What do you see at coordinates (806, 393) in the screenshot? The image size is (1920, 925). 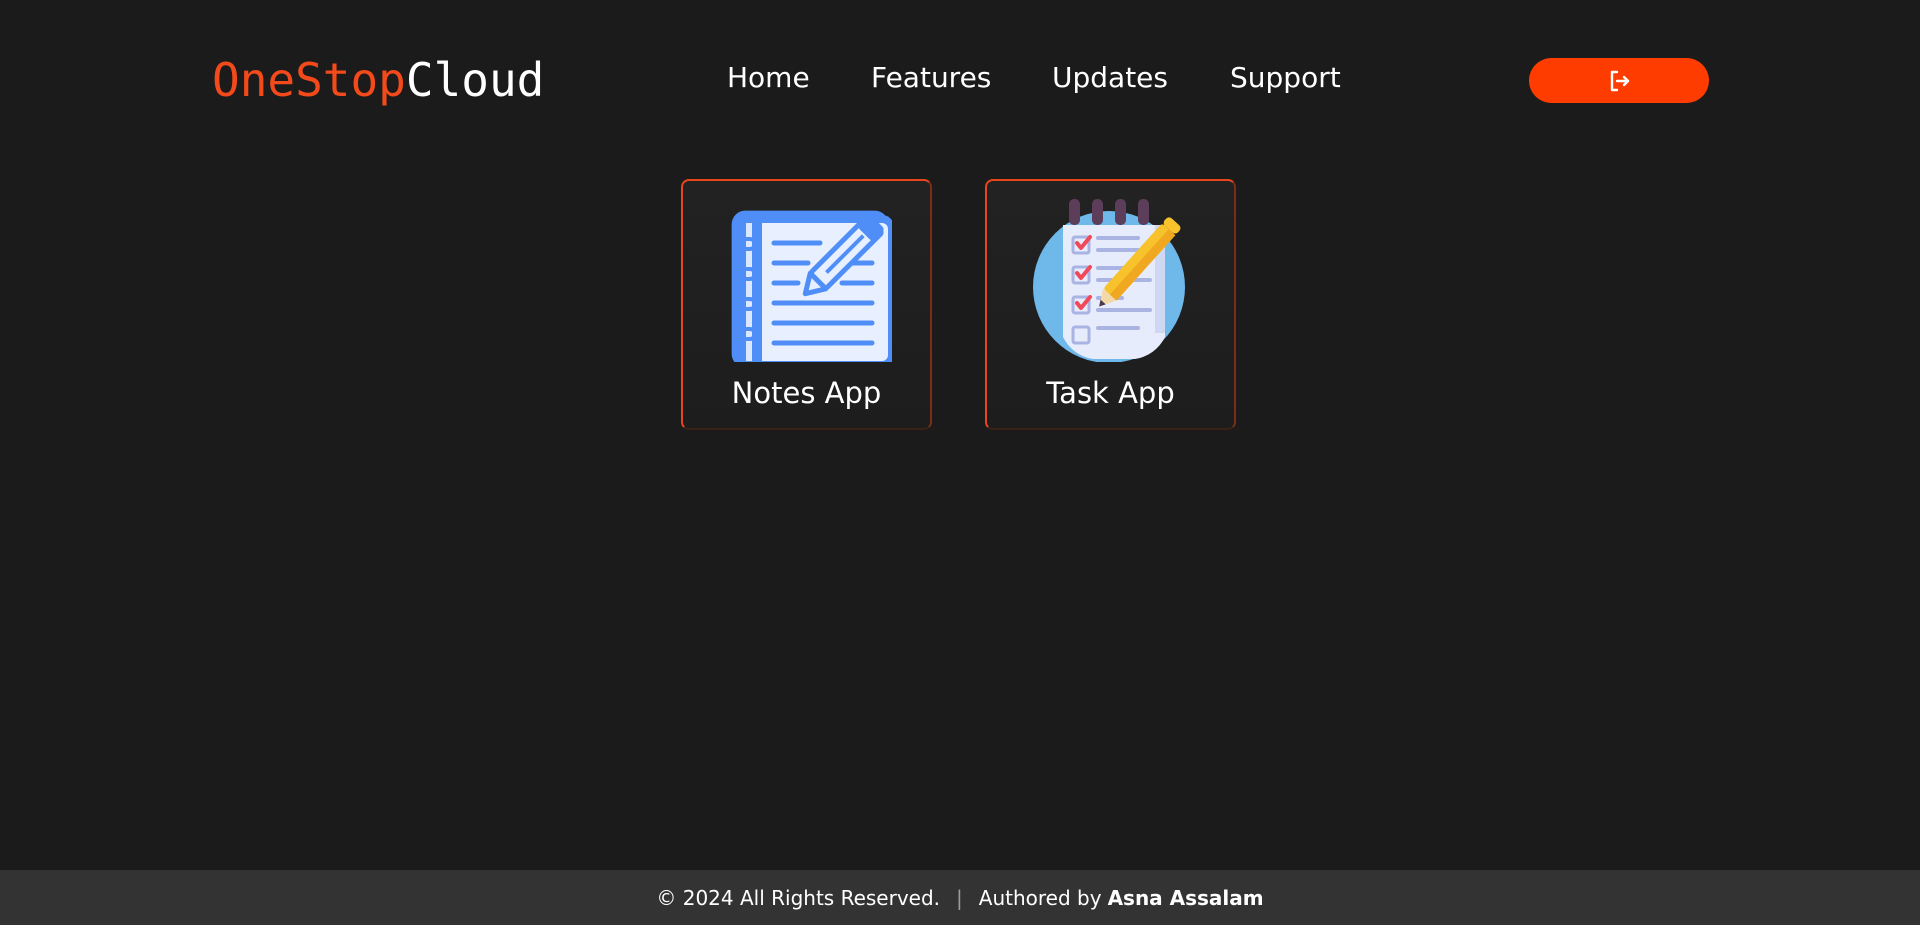 I see `notes-app-label: Notes App` at bounding box center [806, 393].